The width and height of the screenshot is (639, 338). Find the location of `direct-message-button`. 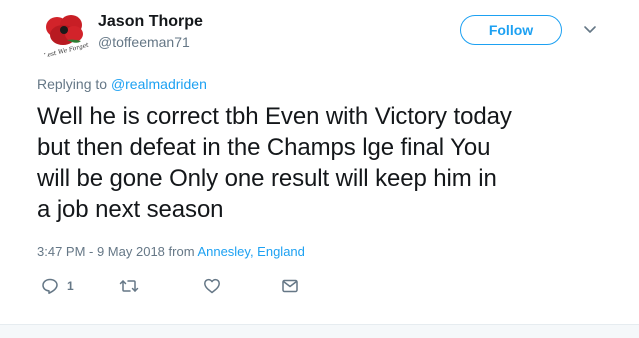

direct-message-button is located at coordinates (290, 286).